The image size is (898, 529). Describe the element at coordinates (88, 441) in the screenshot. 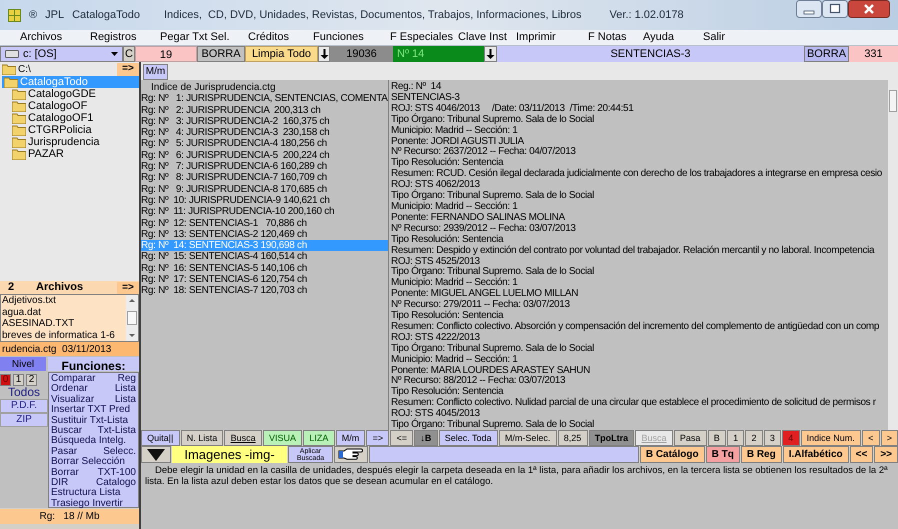

I see `function-item: Búsqueda Intelg.` at that location.